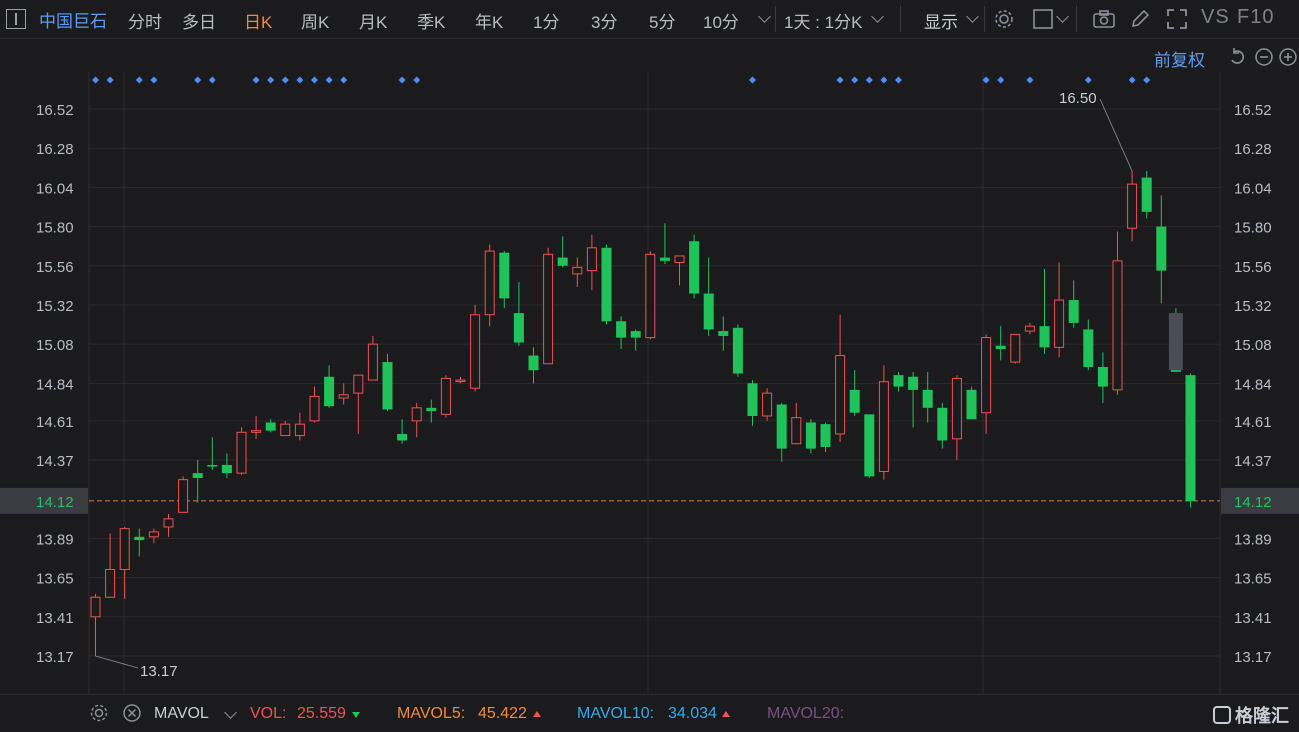  What do you see at coordinates (230, 712) in the screenshot?
I see `indicator-chevron-icon` at bounding box center [230, 712].